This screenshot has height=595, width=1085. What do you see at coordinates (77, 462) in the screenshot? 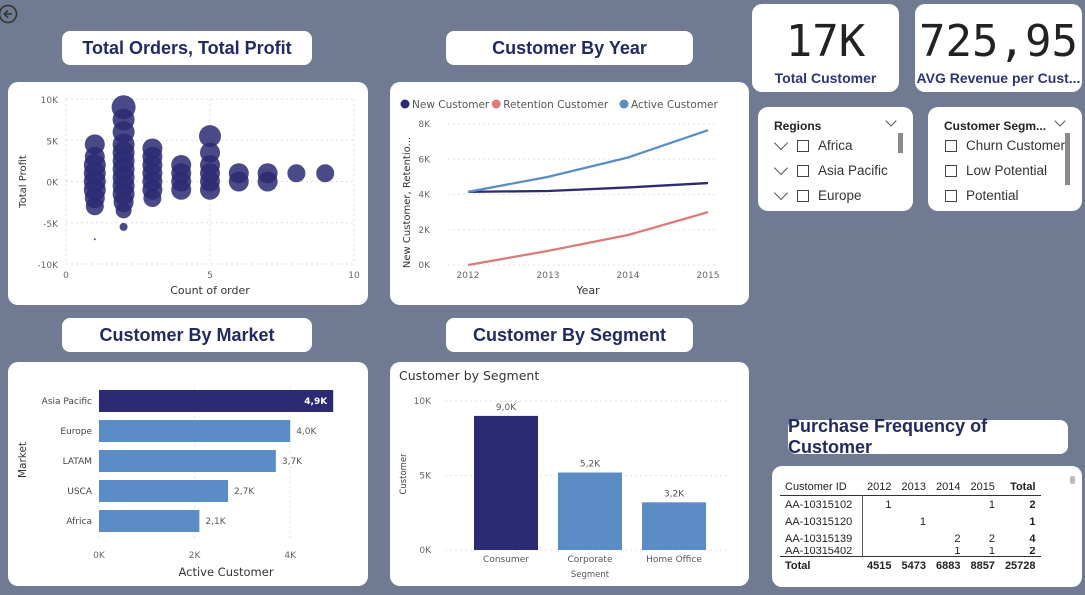
I see `category-label: LATAM` at bounding box center [77, 462].